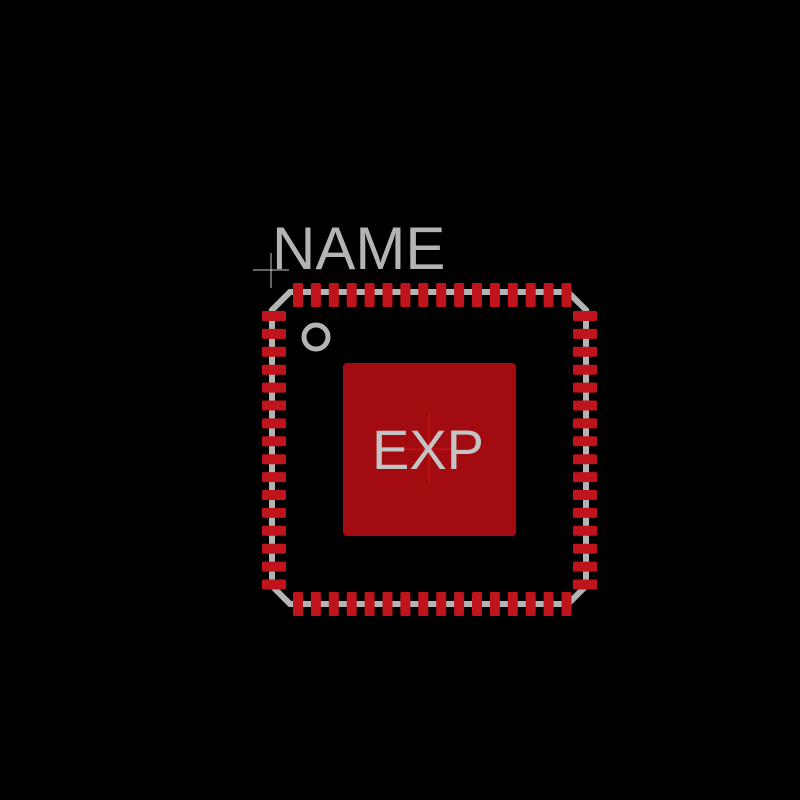  What do you see at coordinates (428, 449) in the screenshot?
I see `exposed-pad-label: EXP` at bounding box center [428, 449].